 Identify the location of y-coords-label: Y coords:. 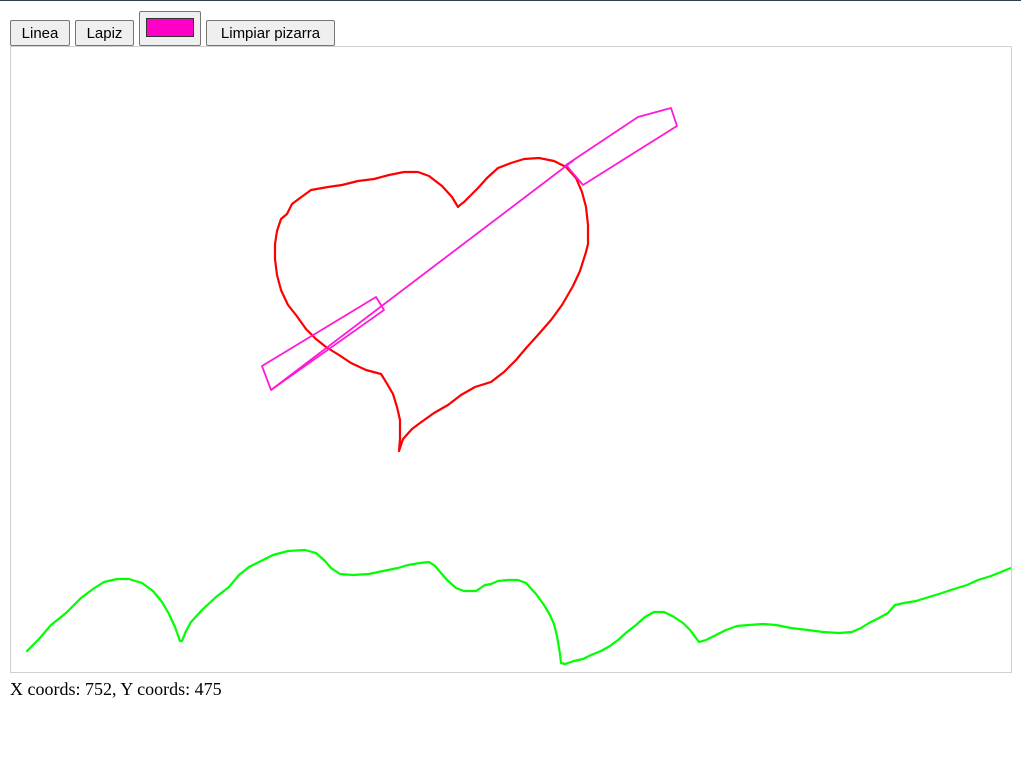
(157, 689).